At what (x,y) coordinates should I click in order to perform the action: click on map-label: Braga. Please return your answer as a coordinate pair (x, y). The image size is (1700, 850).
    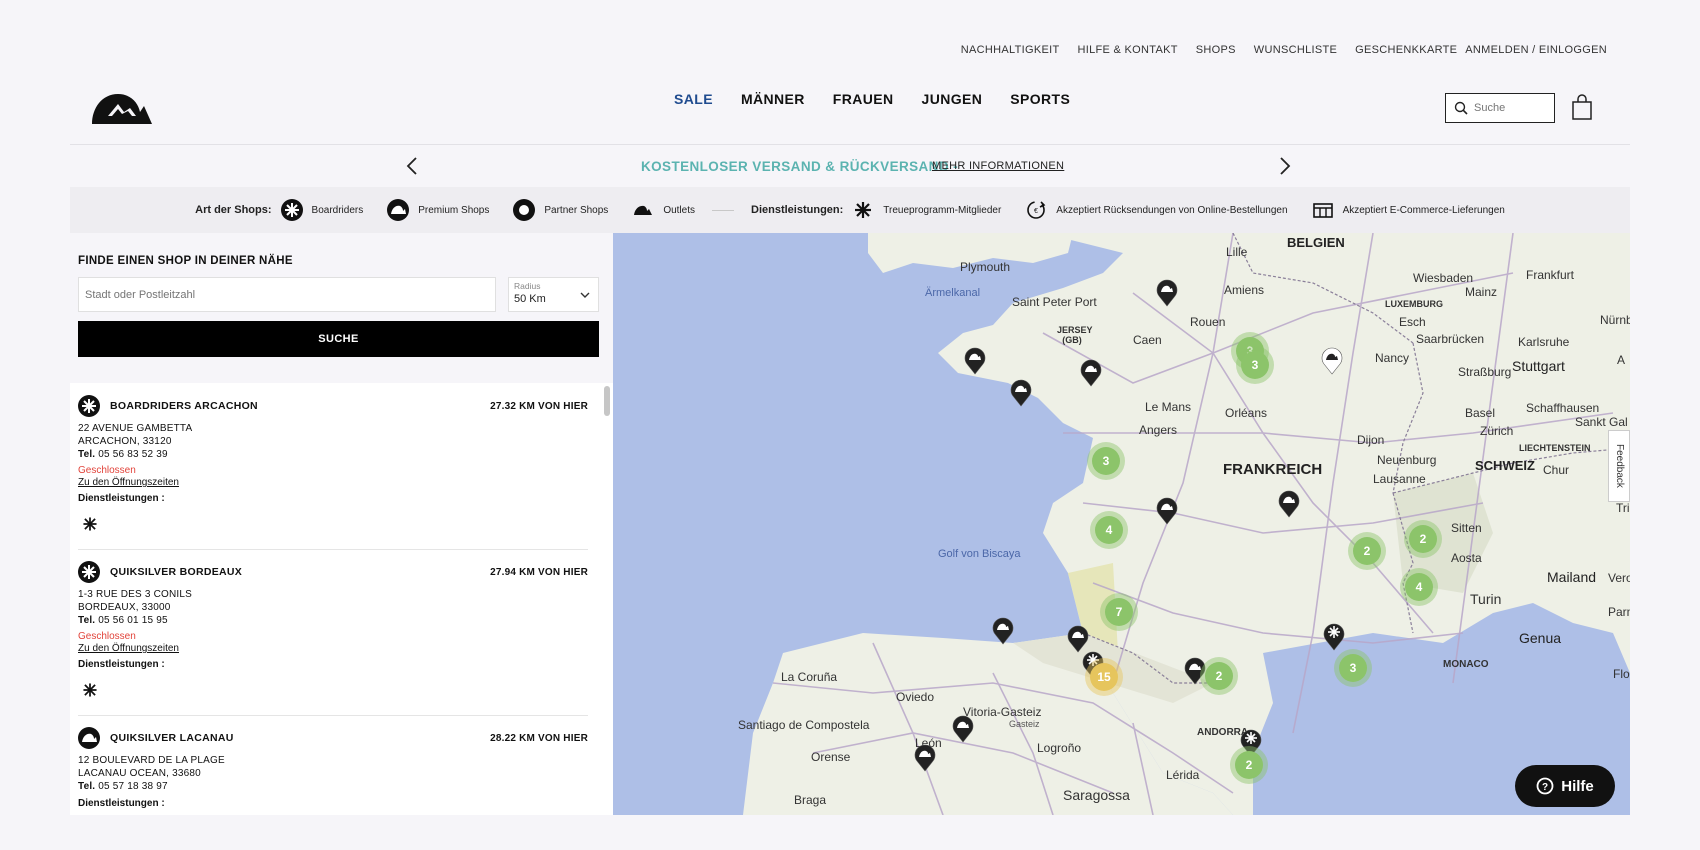
    Looking at the image, I should click on (810, 800).